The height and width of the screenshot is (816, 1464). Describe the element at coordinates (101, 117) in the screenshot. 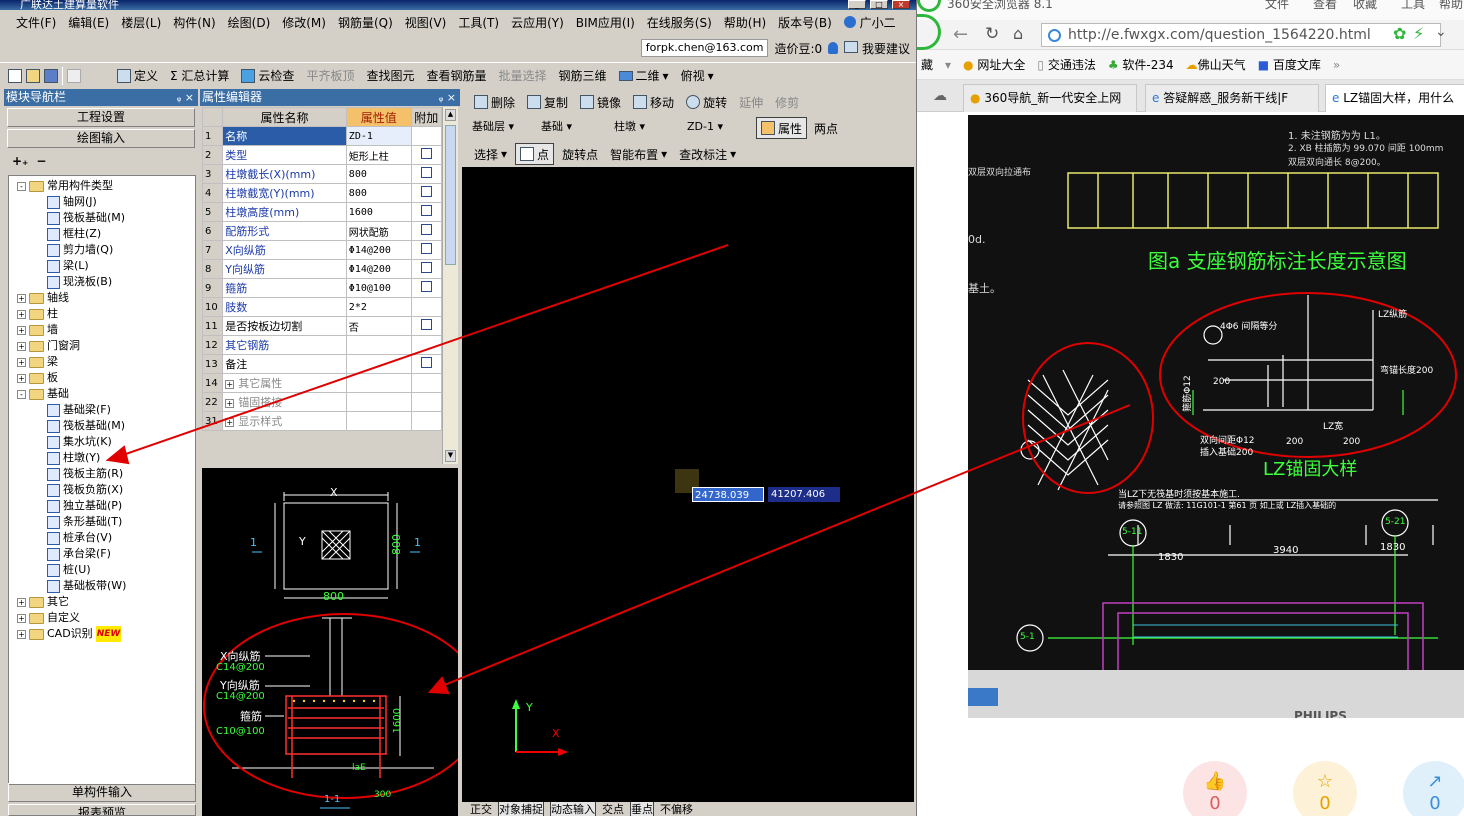

I see `project-settings-button: 工程设置` at that location.